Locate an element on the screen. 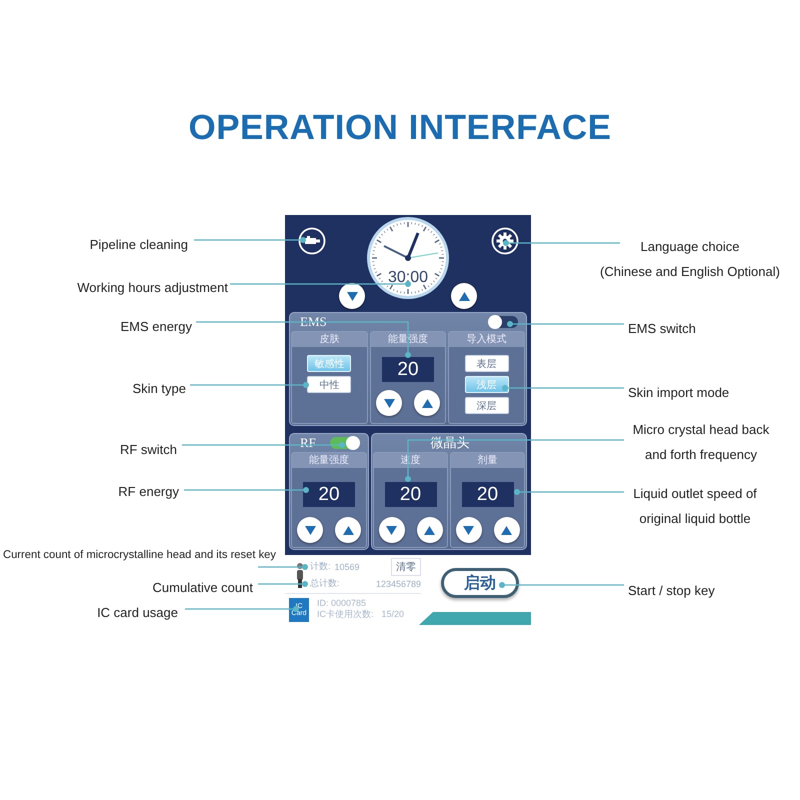 The image size is (800, 800). callout-label: EMS switch is located at coordinates (662, 329).